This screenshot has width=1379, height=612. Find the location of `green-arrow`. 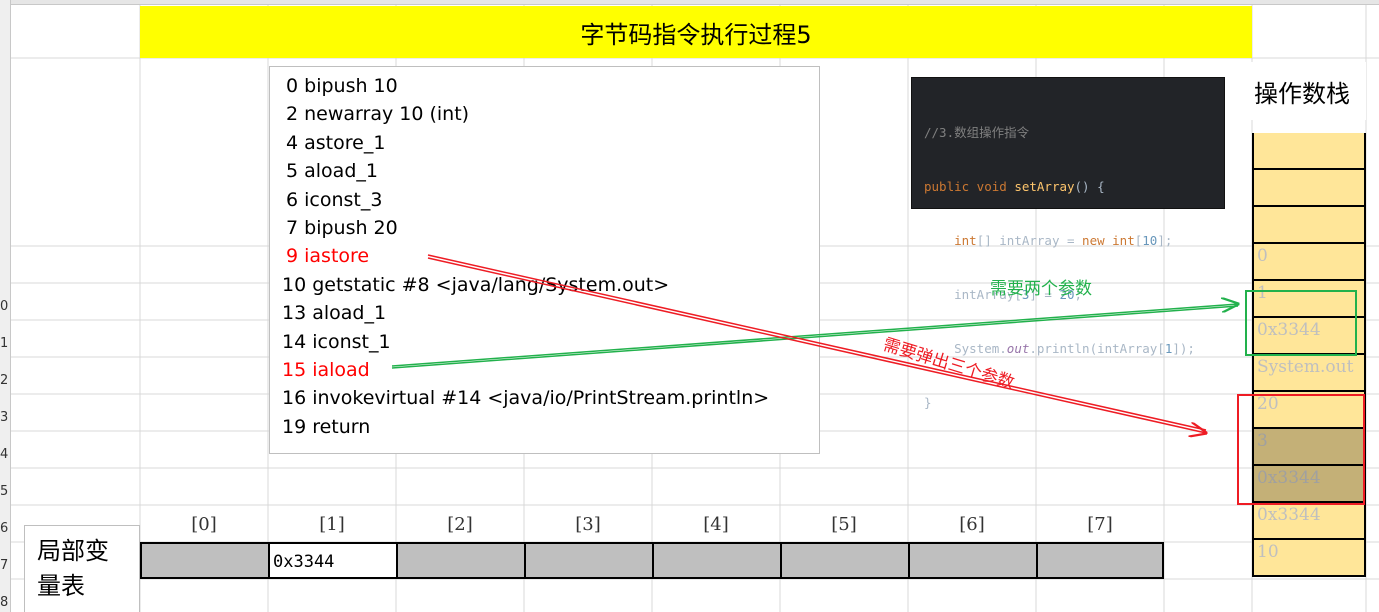

green-arrow is located at coordinates (814, 336).